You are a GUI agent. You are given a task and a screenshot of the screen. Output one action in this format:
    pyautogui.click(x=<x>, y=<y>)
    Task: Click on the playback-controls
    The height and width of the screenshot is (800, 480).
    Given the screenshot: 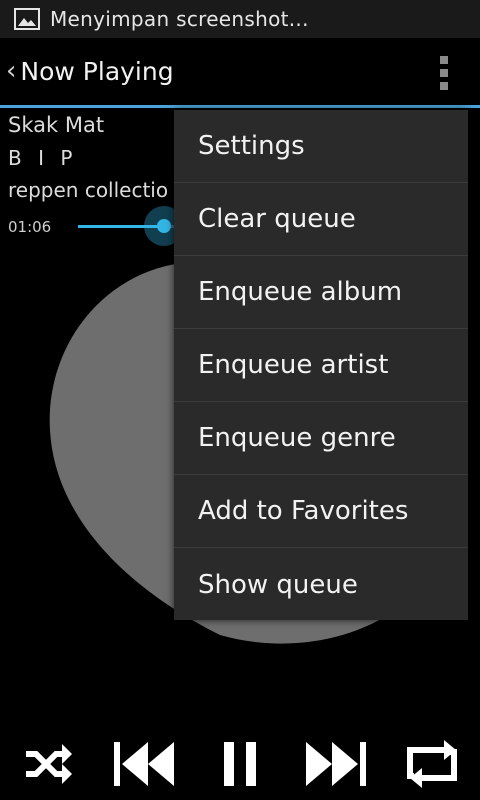 What is the action you would take?
    pyautogui.click(x=240, y=764)
    